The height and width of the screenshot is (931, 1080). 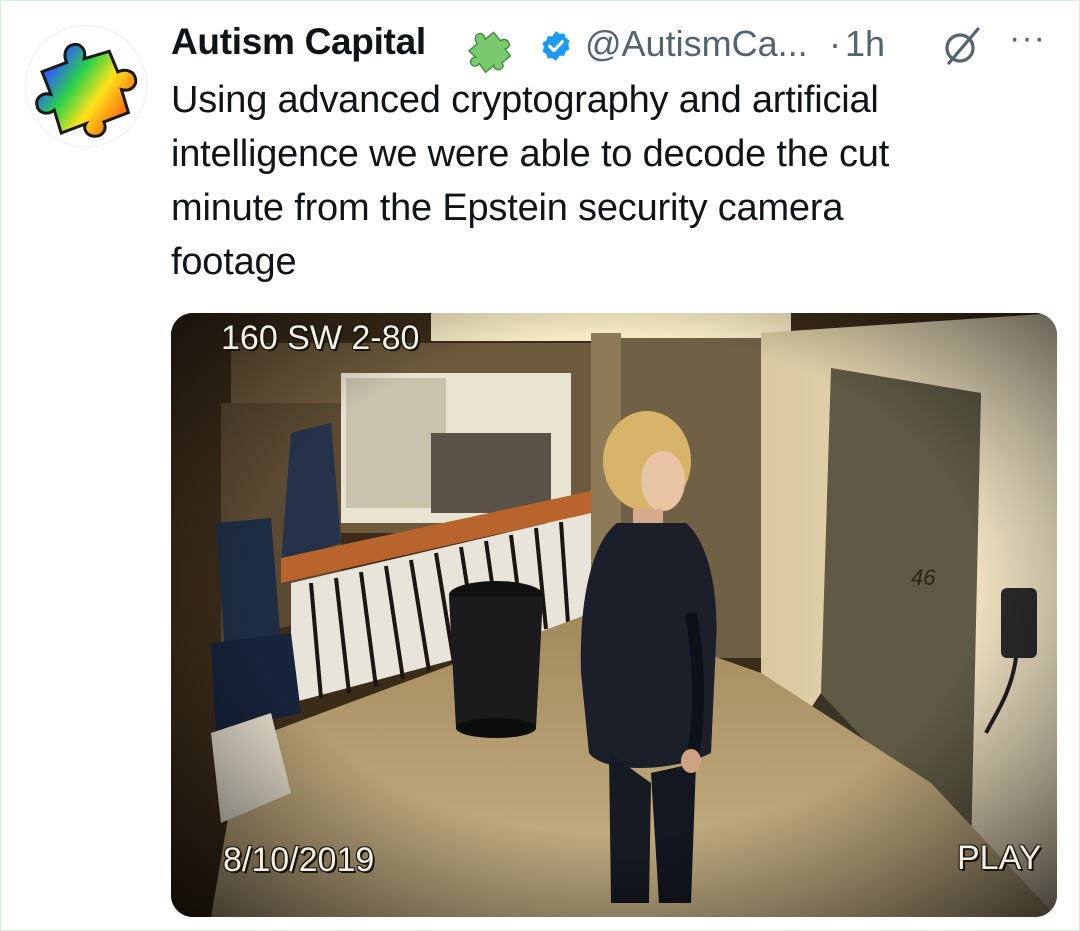 I want to click on timestamp-overlay: 8/10/2019, so click(x=299, y=860).